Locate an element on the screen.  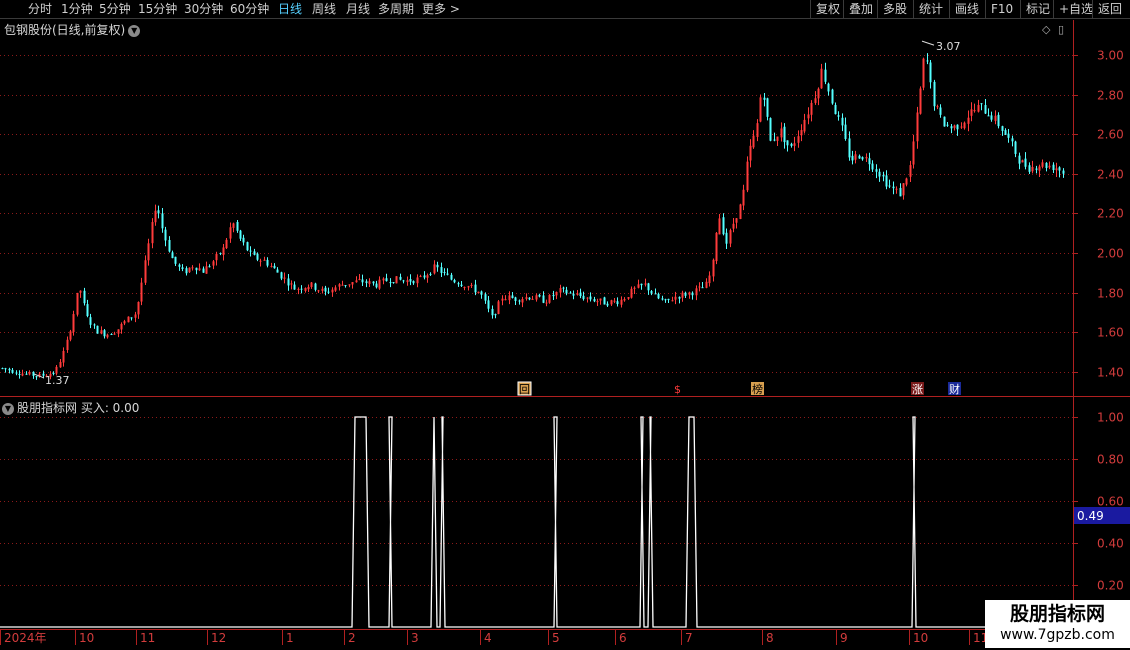
x-axis-label: 4 is located at coordinates (488, 638).